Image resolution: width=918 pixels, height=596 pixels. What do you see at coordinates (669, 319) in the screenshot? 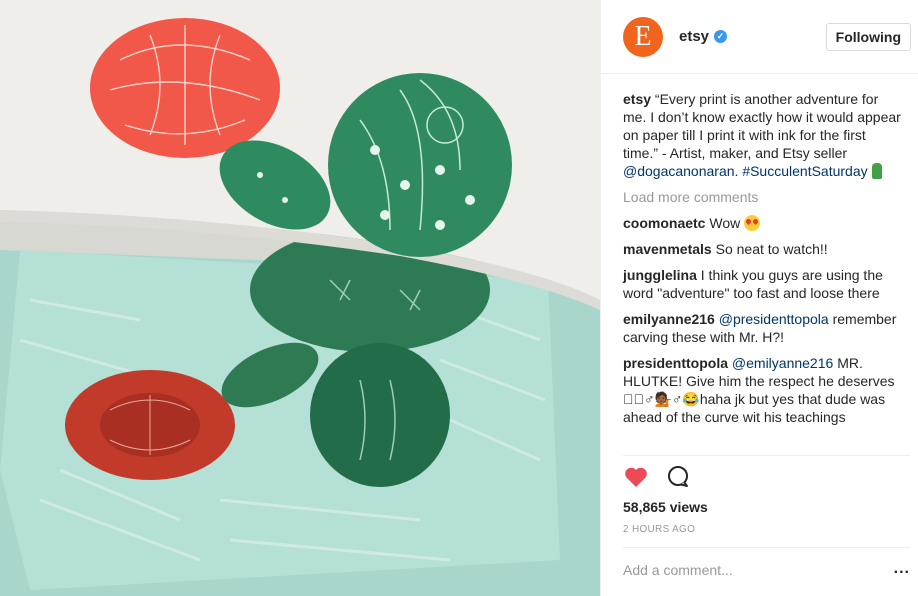
I see `comment-username: emilyanne216` at bounding box center [669, 319].